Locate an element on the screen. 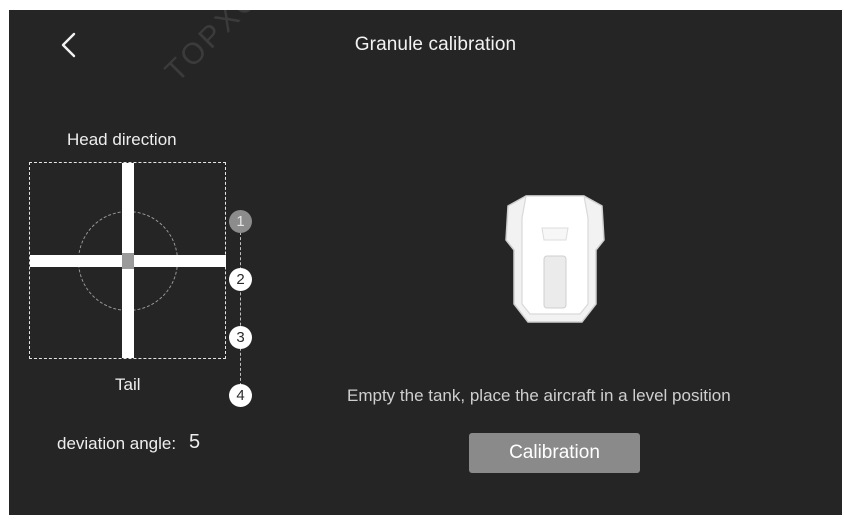  calibration-button: Calibration is located at coordinates (554, 453).